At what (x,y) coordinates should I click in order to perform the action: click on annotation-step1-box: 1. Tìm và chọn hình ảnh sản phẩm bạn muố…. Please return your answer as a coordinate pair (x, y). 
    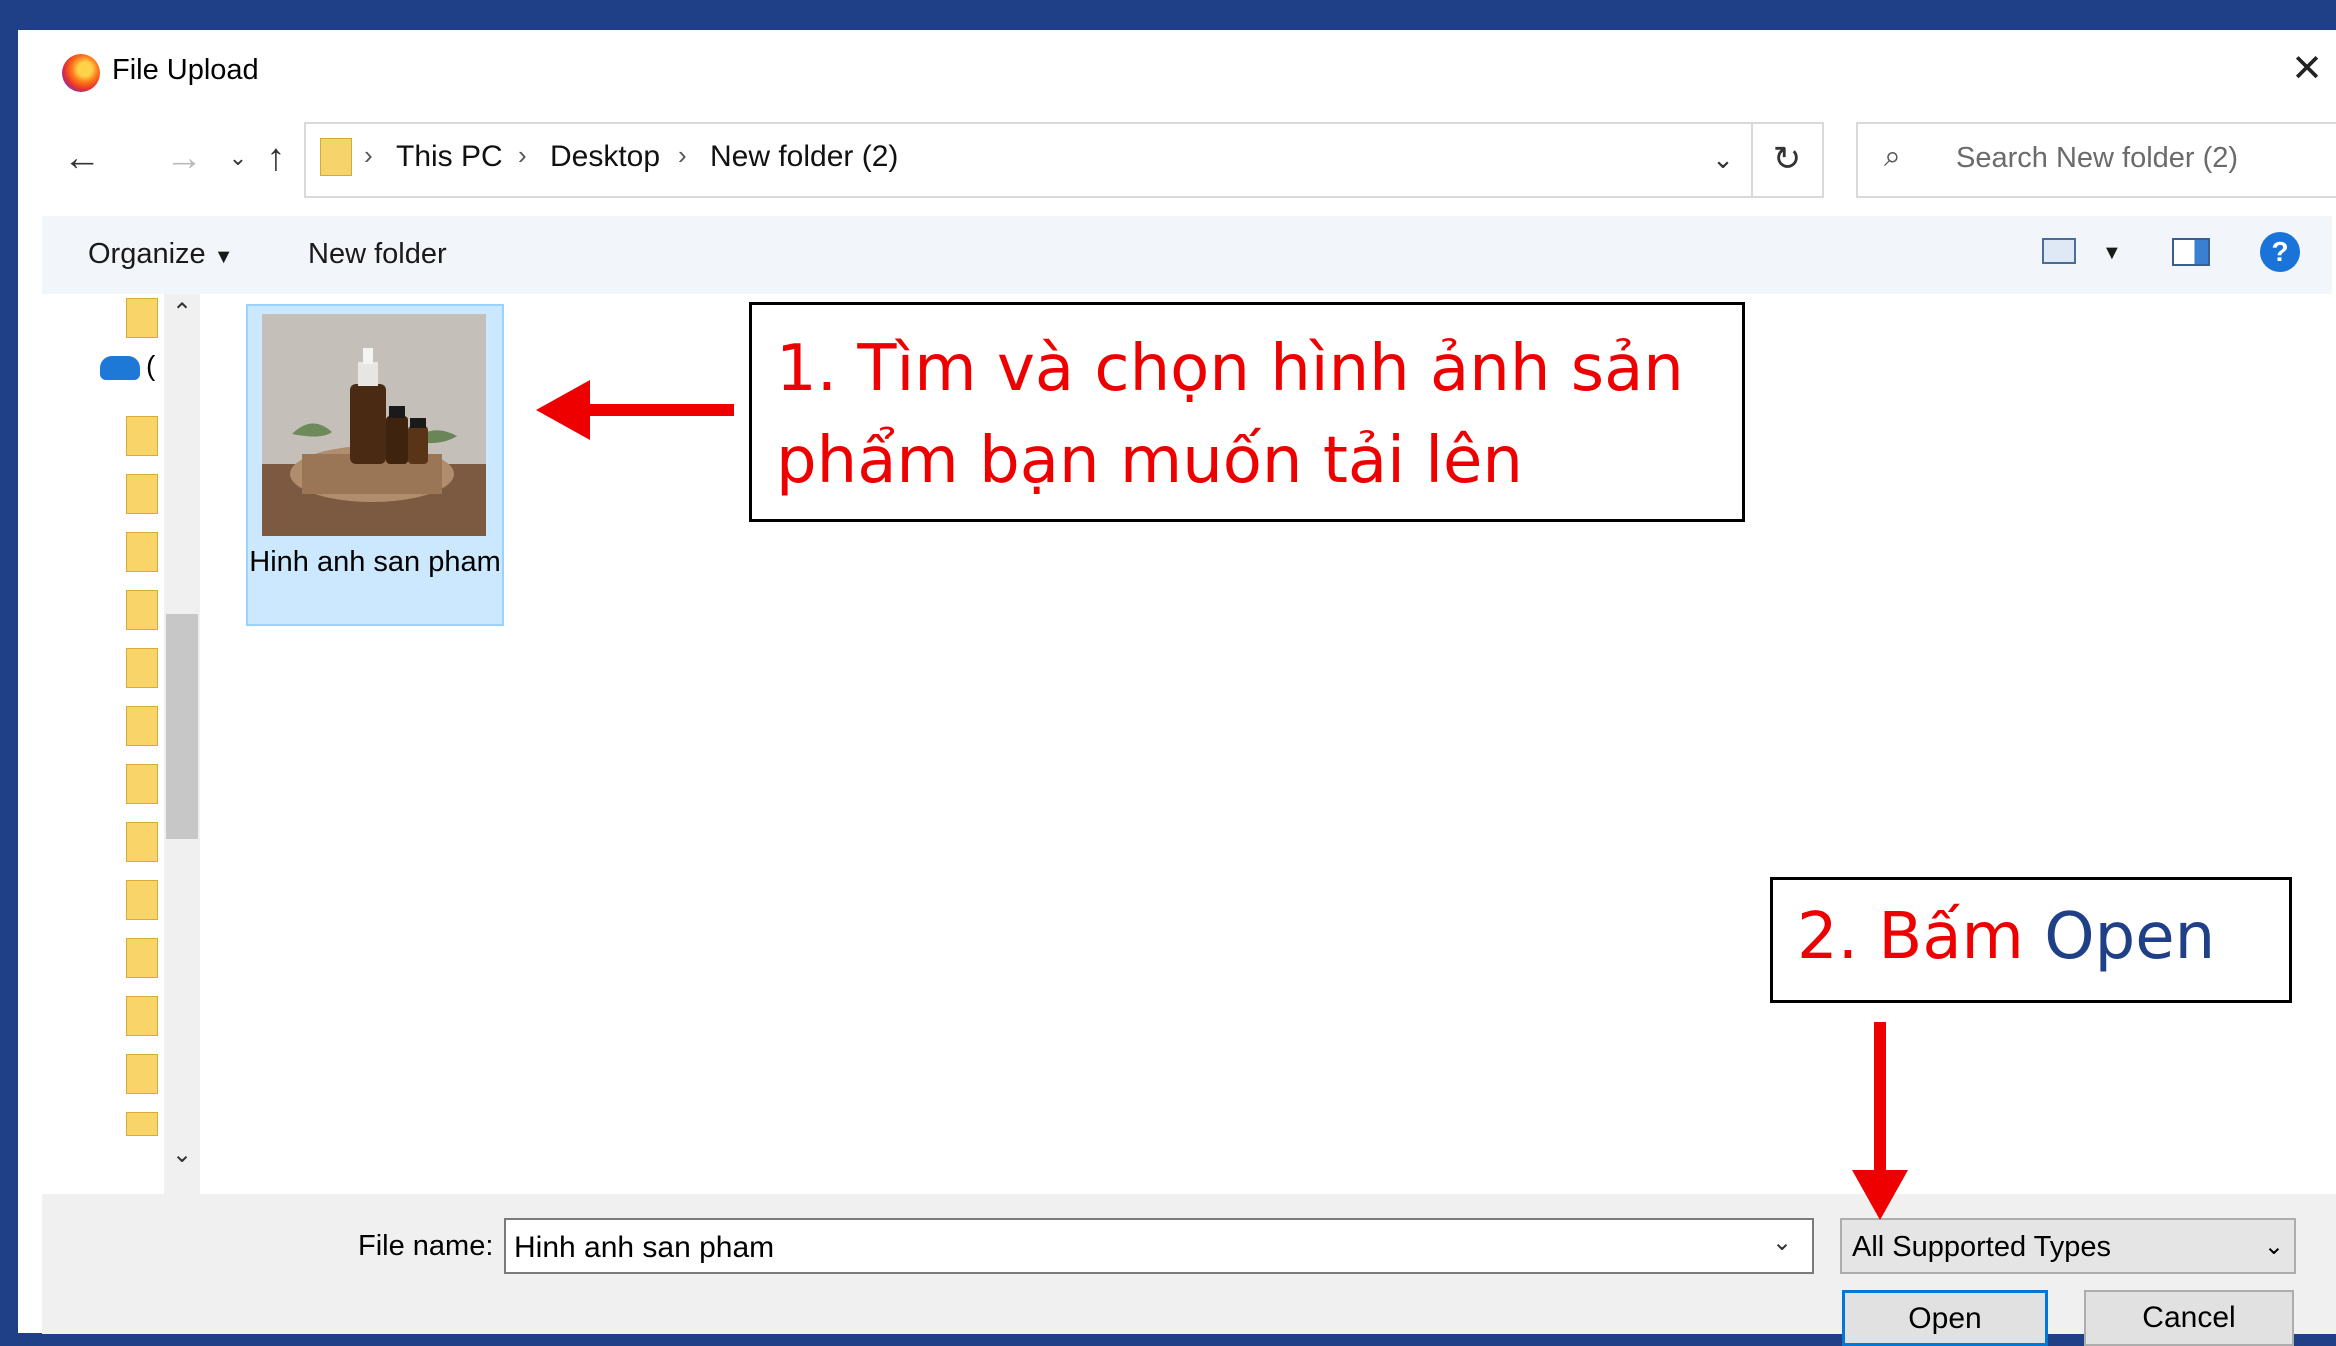
    Looking at the image, I should click on (1247, 412).